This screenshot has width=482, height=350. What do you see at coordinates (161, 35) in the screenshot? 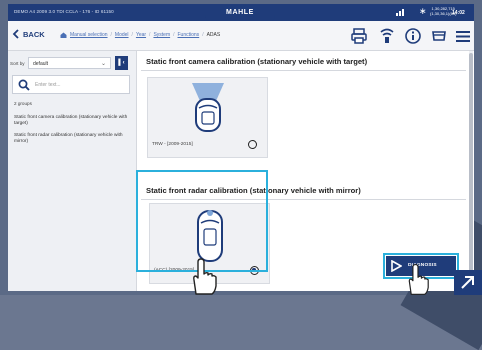
I see `crumb-system: System` at bounding box center [161, 35].